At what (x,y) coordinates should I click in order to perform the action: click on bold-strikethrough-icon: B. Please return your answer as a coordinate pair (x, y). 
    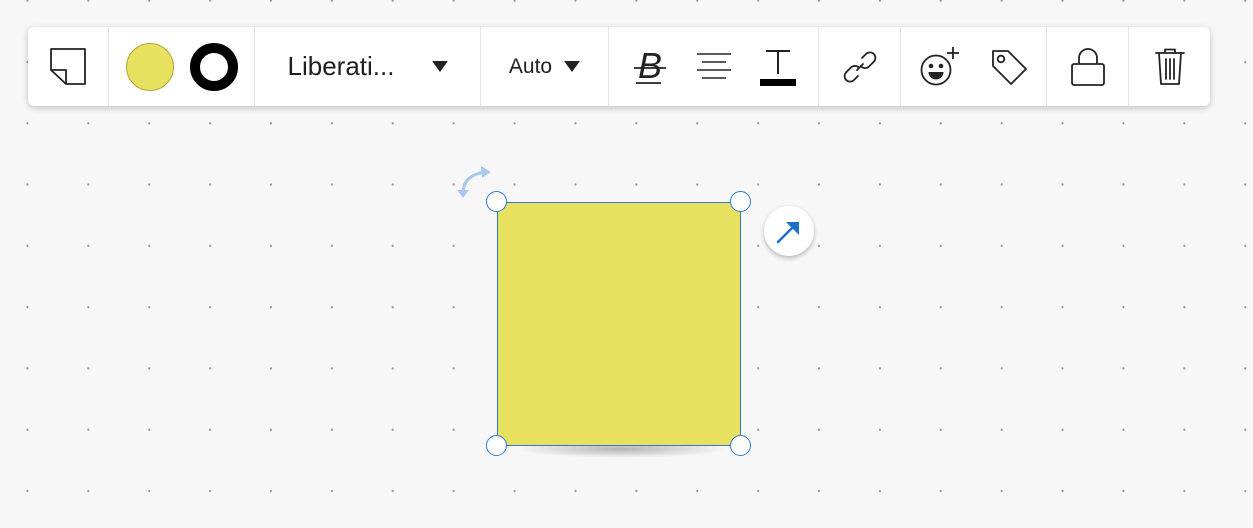
    Looking at the image, I should click on (649, 66).